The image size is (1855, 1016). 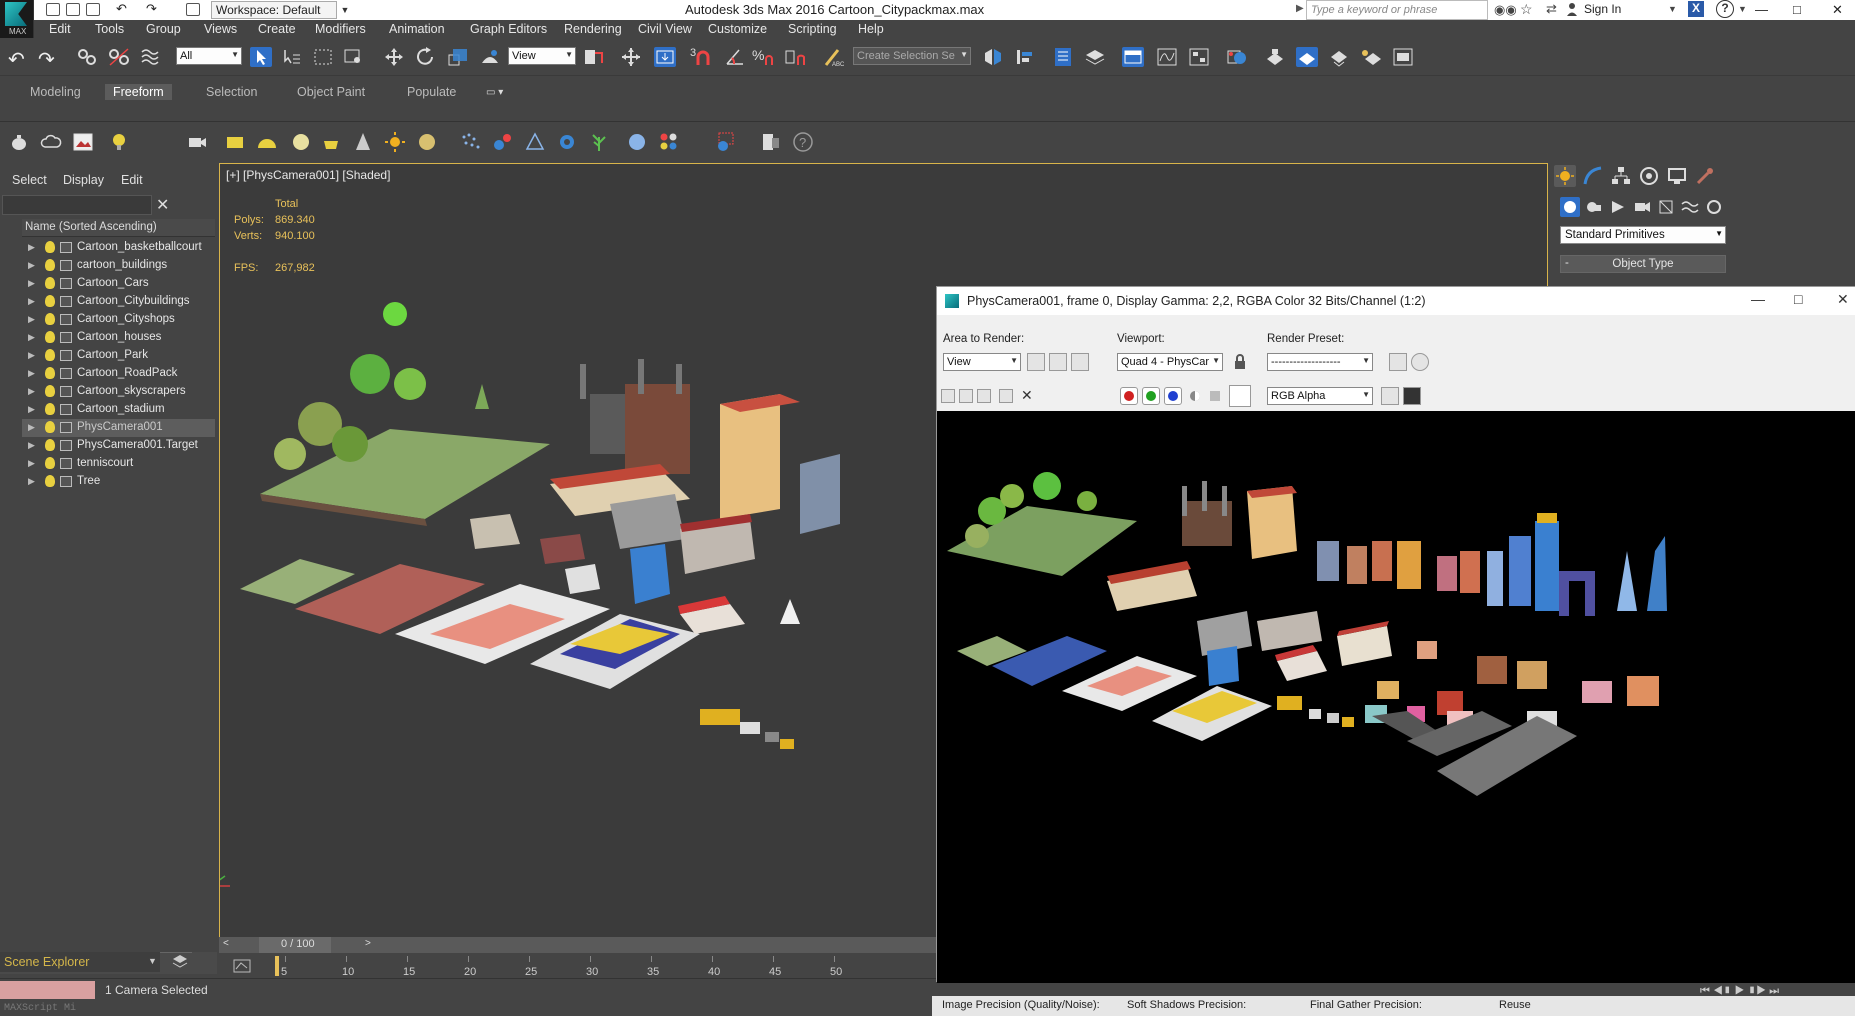 What do you see at coordinates (151, 57) in the screenshot?
I see `bind-space-warp-icon` at bounding box center [151, 57].